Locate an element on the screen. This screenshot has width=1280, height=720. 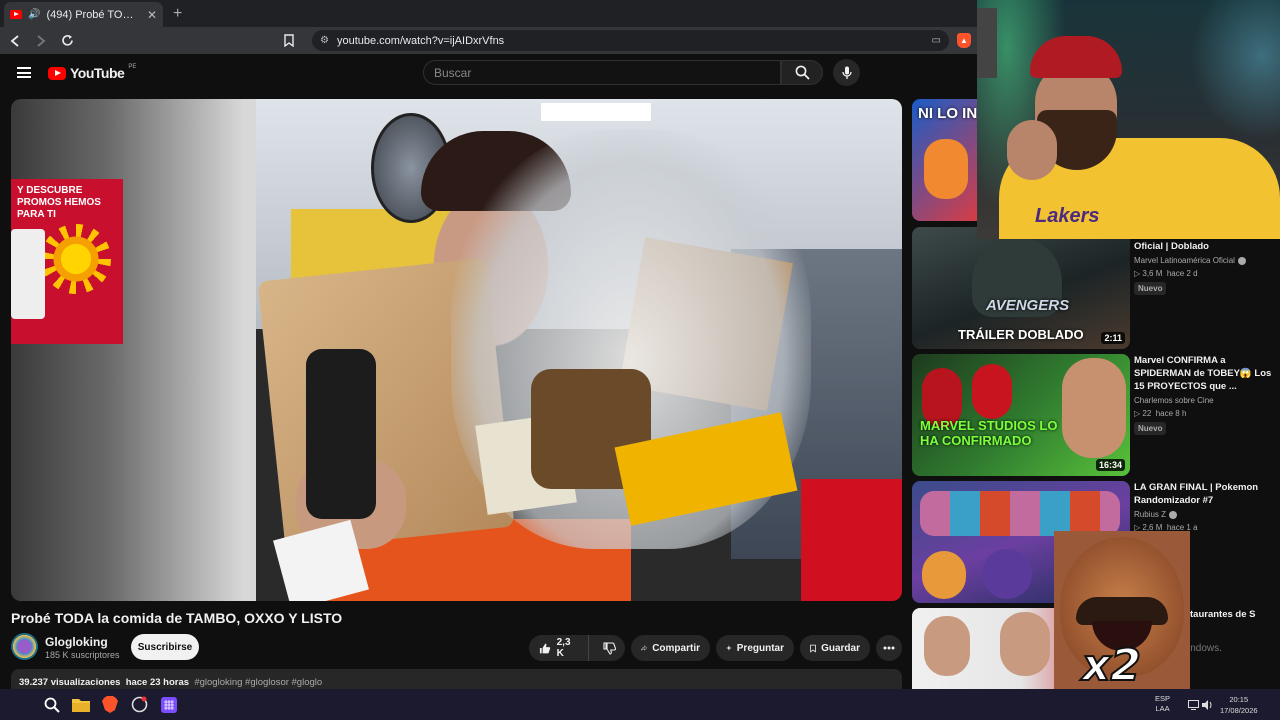
like-count: 2,3 K is located at coordinates (563, 648).